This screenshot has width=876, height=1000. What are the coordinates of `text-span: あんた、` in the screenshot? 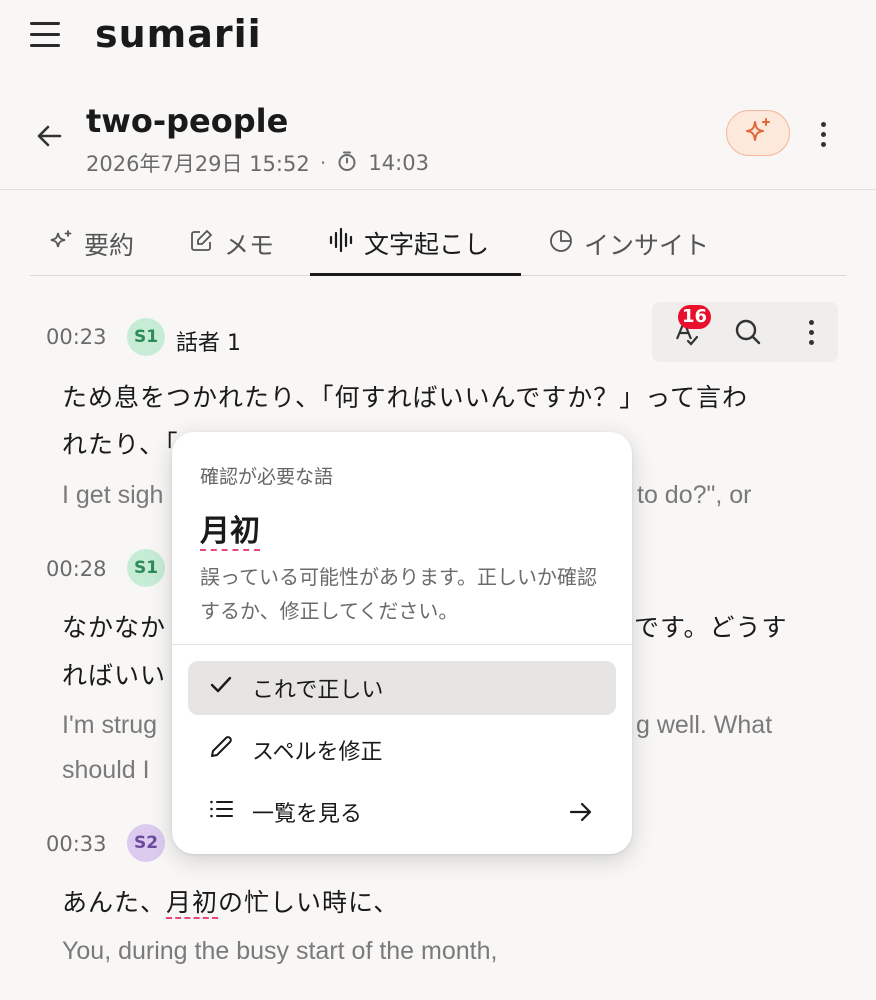 It's located at (114, 902).